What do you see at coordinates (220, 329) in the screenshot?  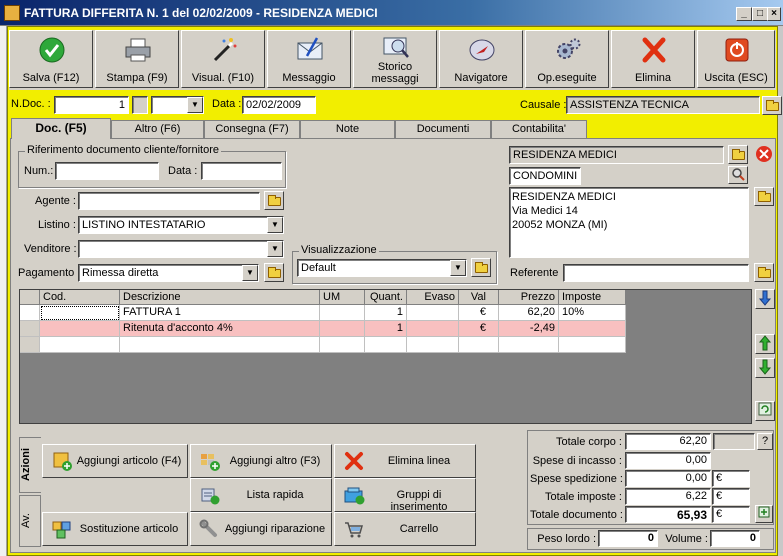 I see `cell-descrizione: Ritenuta d'acconto 4%` at bounding box center [220, 329].